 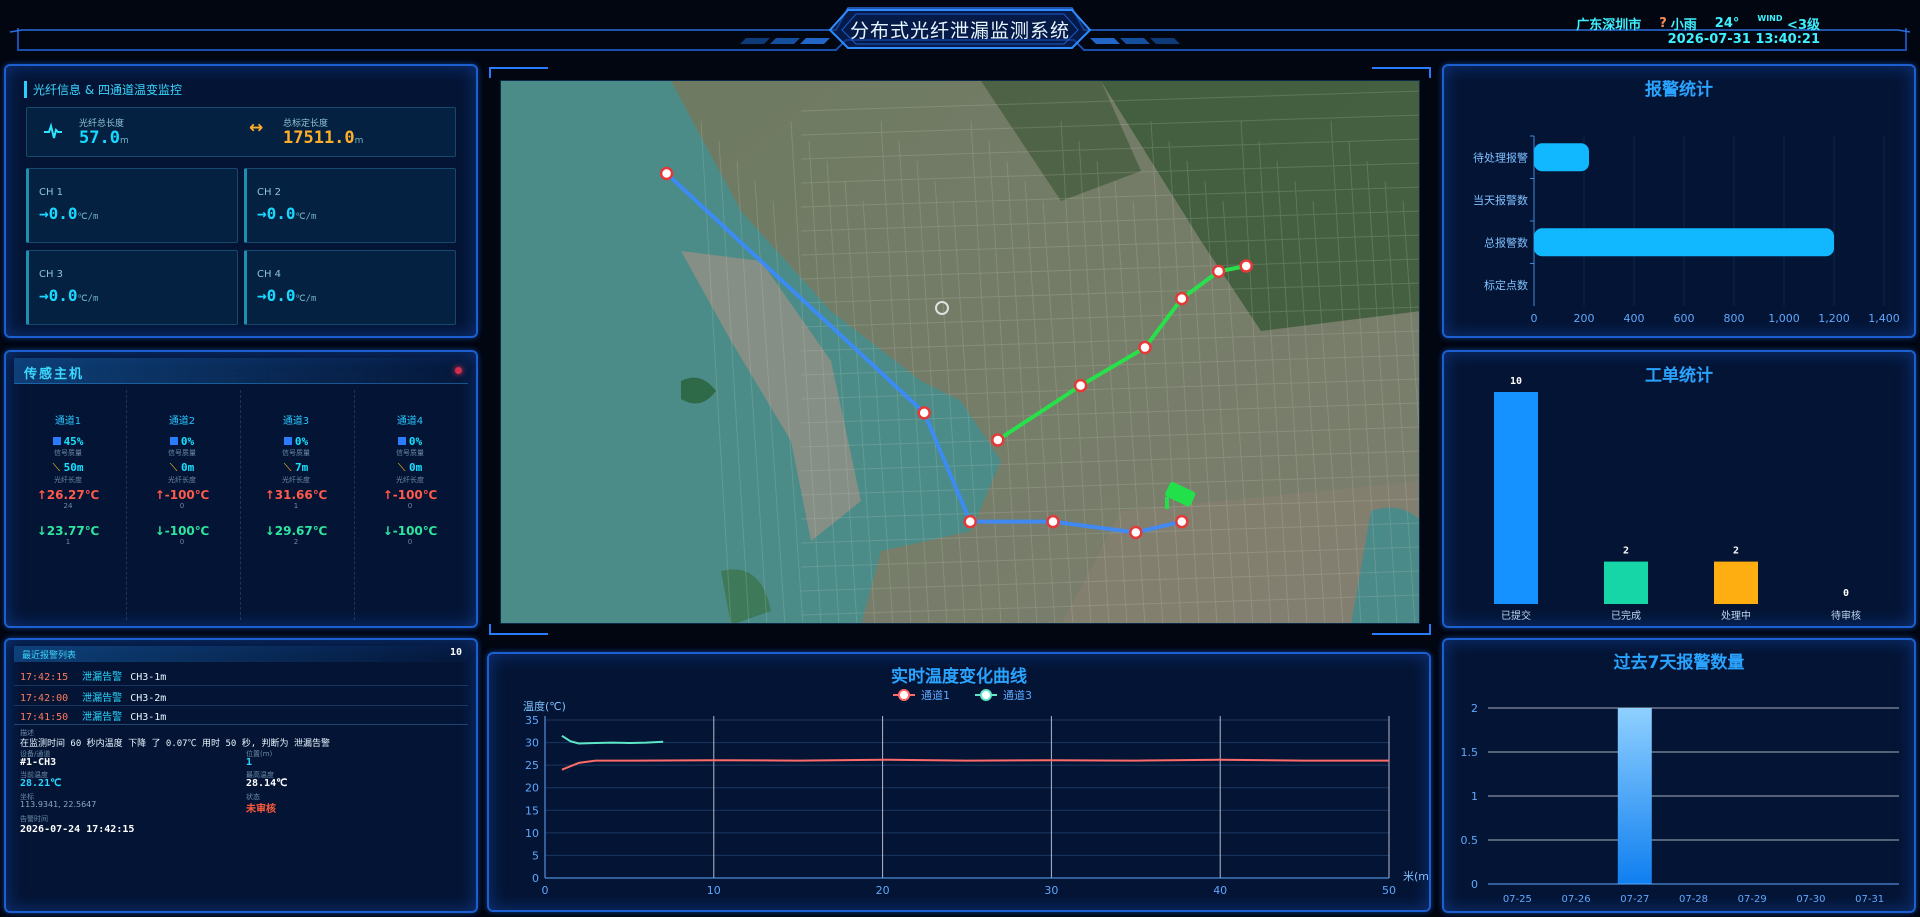 What do you see at coordinates (1576, 899) in the screenshot?
I see `x-tick-label: 07-26` at bounding box center [1576, 899].